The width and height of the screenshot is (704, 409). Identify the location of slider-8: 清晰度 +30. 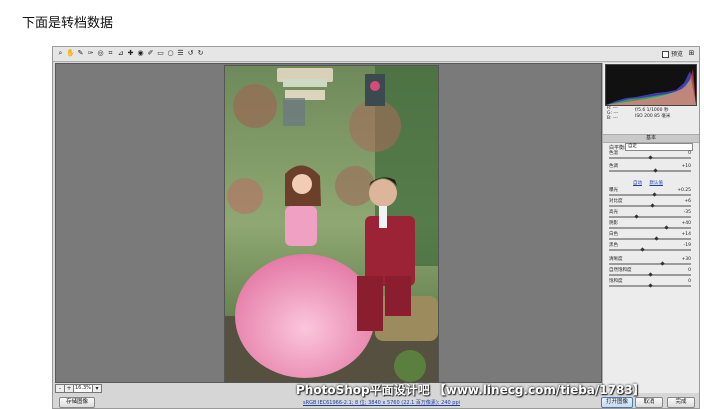
(651, 262).